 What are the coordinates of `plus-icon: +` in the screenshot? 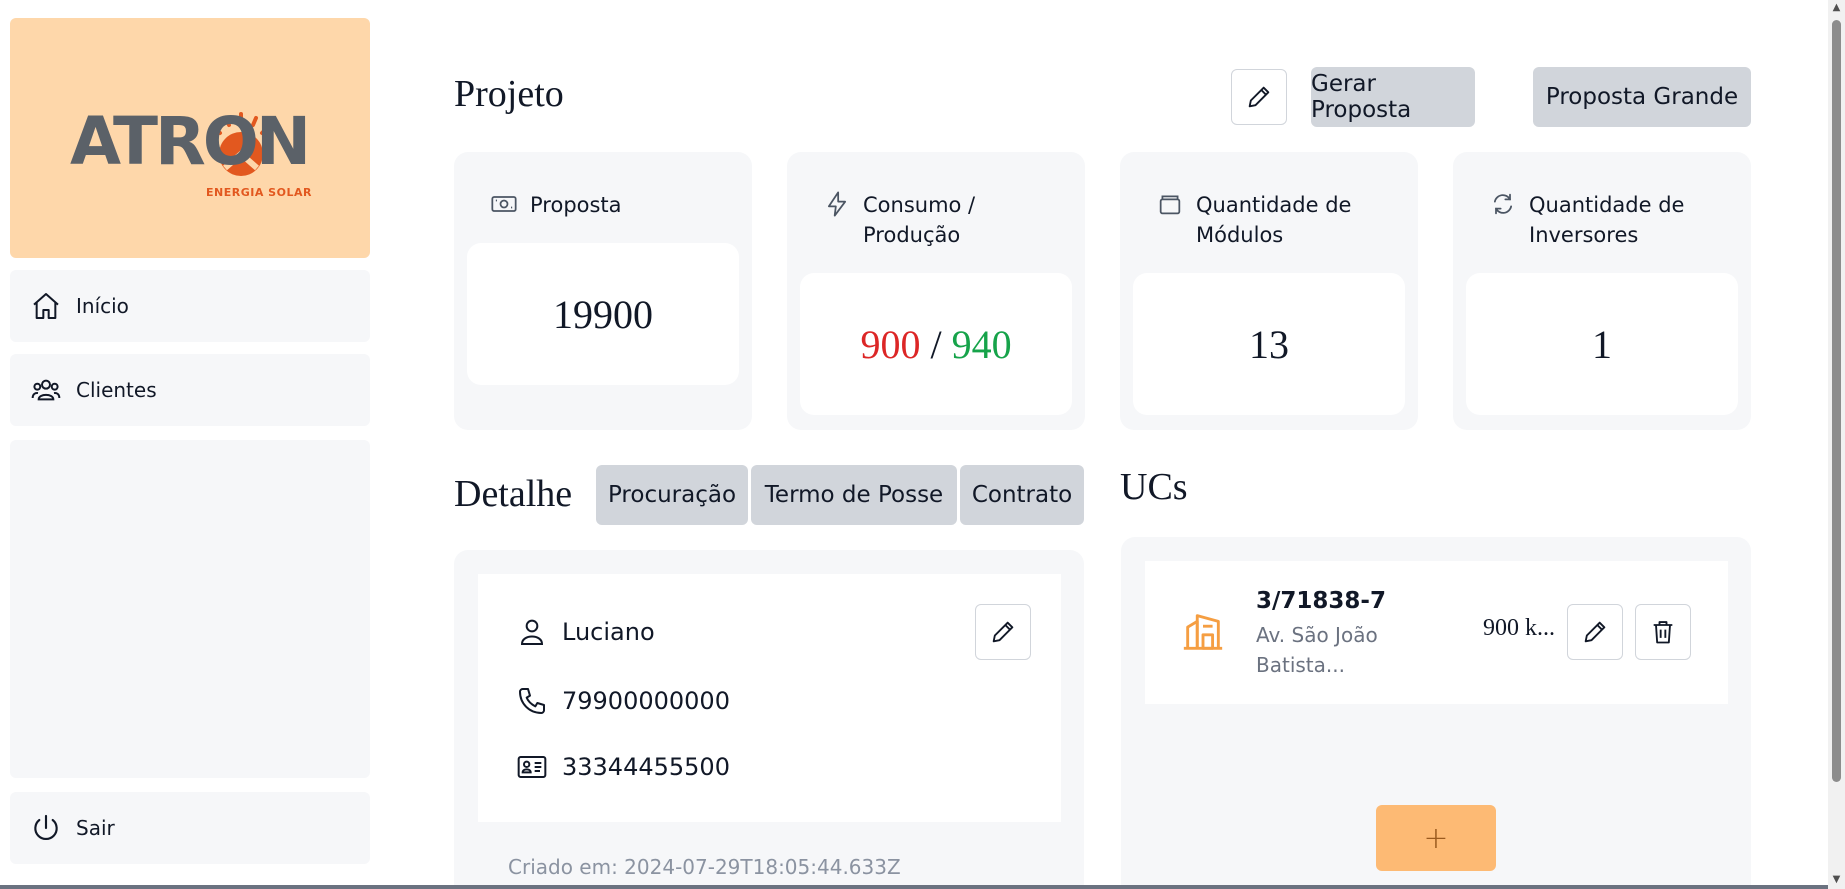 It's located at (1436, 838).